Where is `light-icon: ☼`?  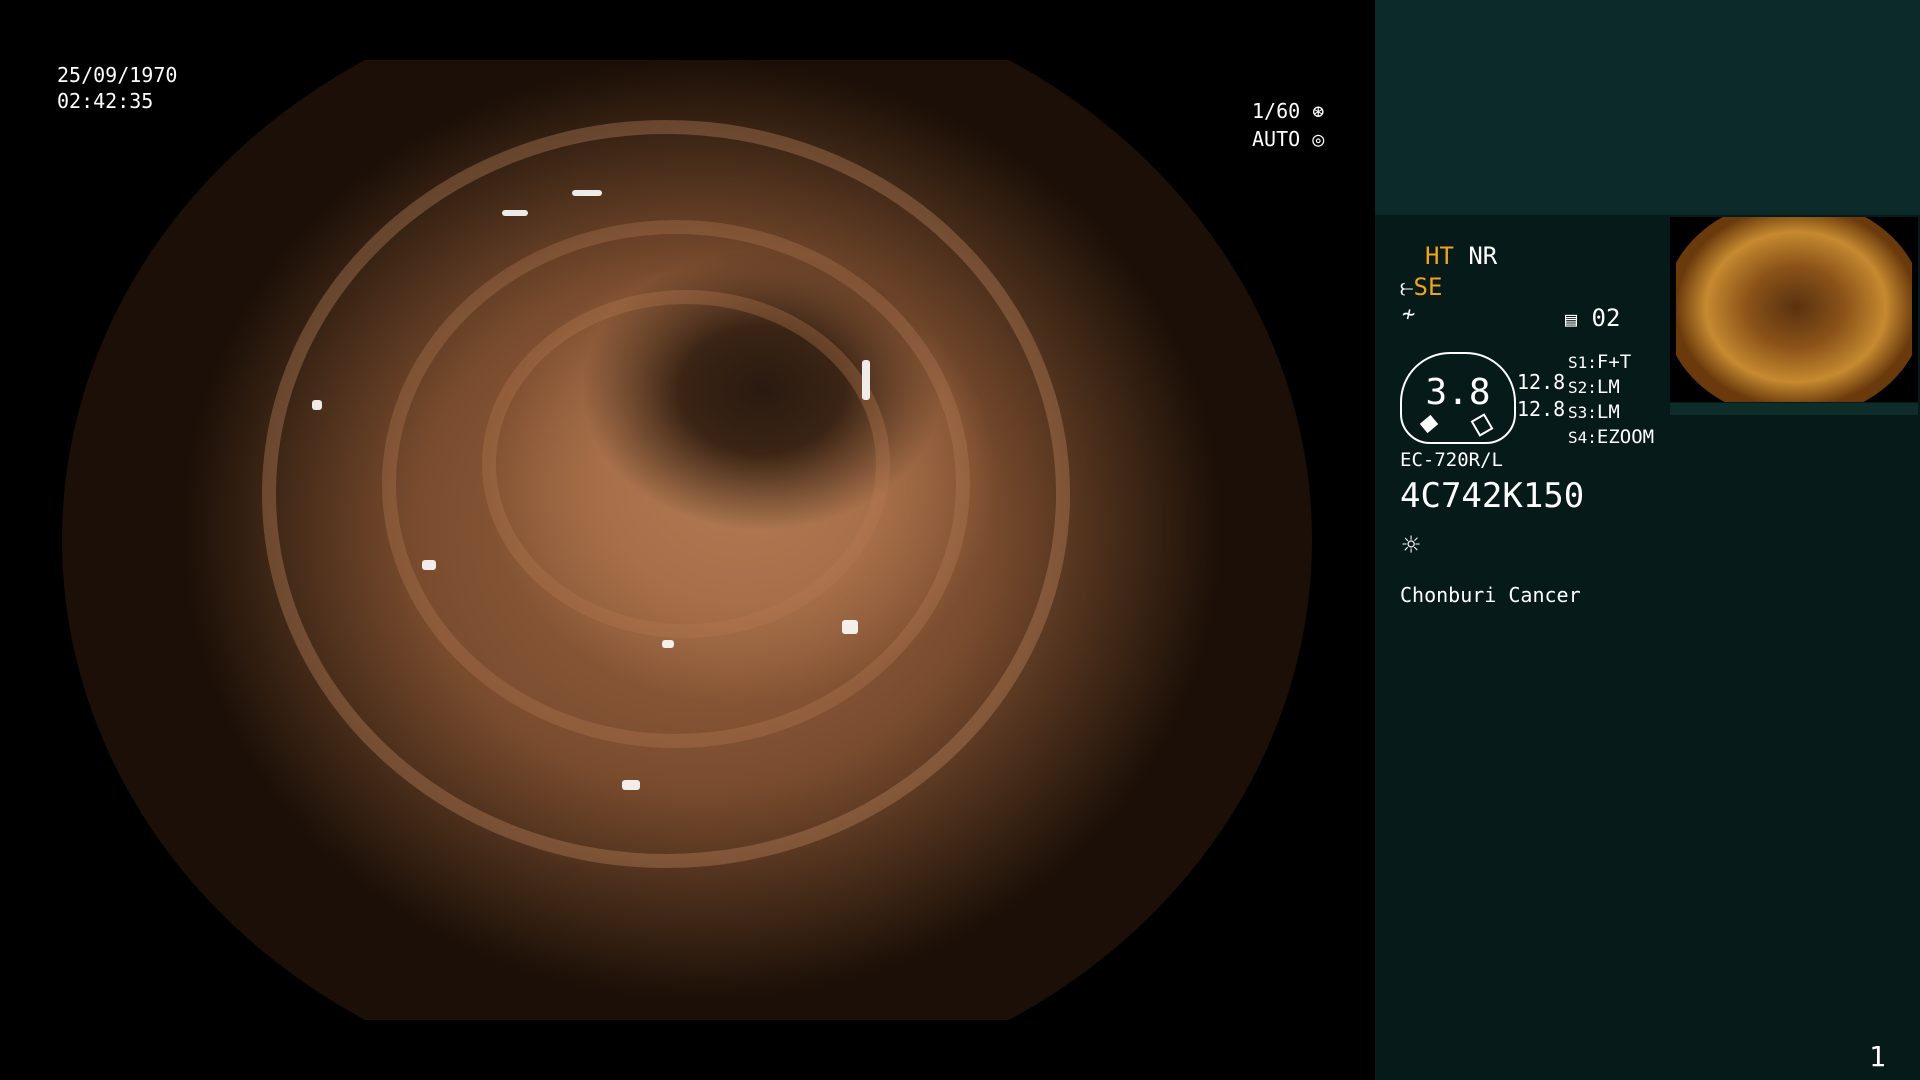 light-icon: ☼ is located at coordinates (1411, 545).